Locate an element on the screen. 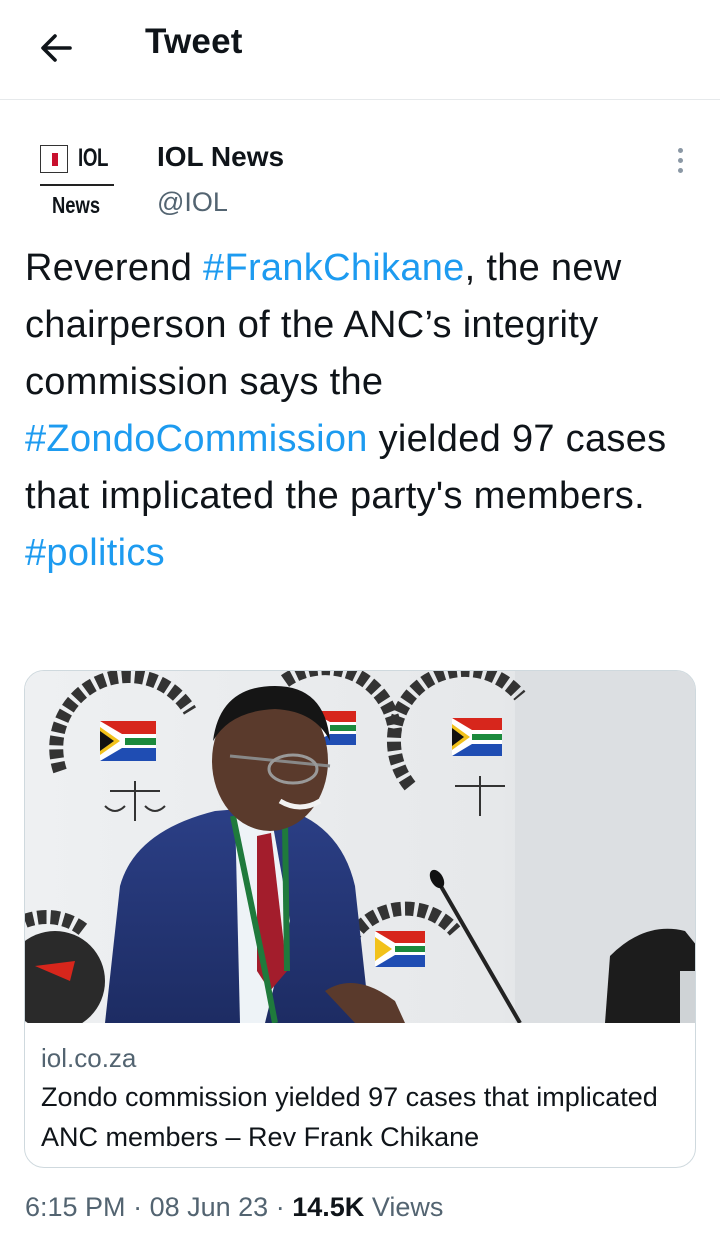 The height and width of the screenshot is (1250, 720). card-domain: iol.co.za is located at coordinates (89, 1058).